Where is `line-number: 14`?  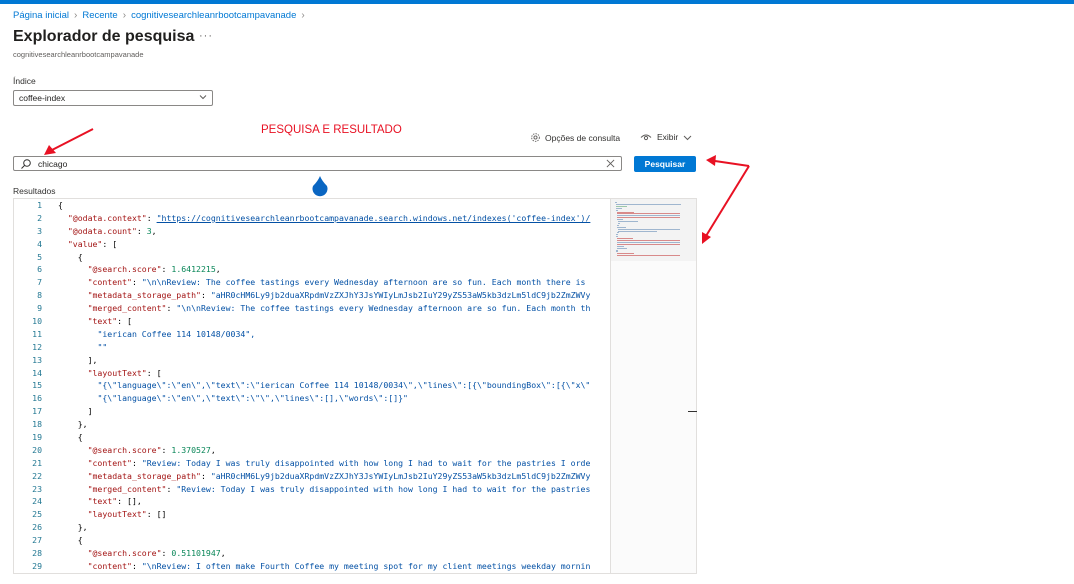
line-number: 14 is located at coordinates (37, 372).